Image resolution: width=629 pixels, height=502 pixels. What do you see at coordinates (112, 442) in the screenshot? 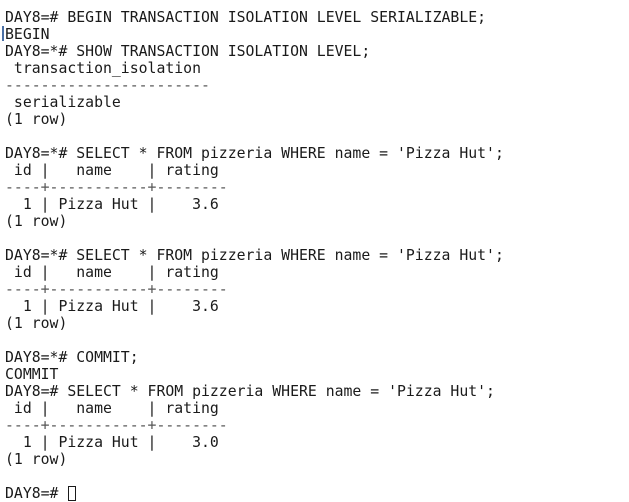
I see `terminal-line: 1 | Pizza Hut | 3.0` at bounding box center [112, 442].